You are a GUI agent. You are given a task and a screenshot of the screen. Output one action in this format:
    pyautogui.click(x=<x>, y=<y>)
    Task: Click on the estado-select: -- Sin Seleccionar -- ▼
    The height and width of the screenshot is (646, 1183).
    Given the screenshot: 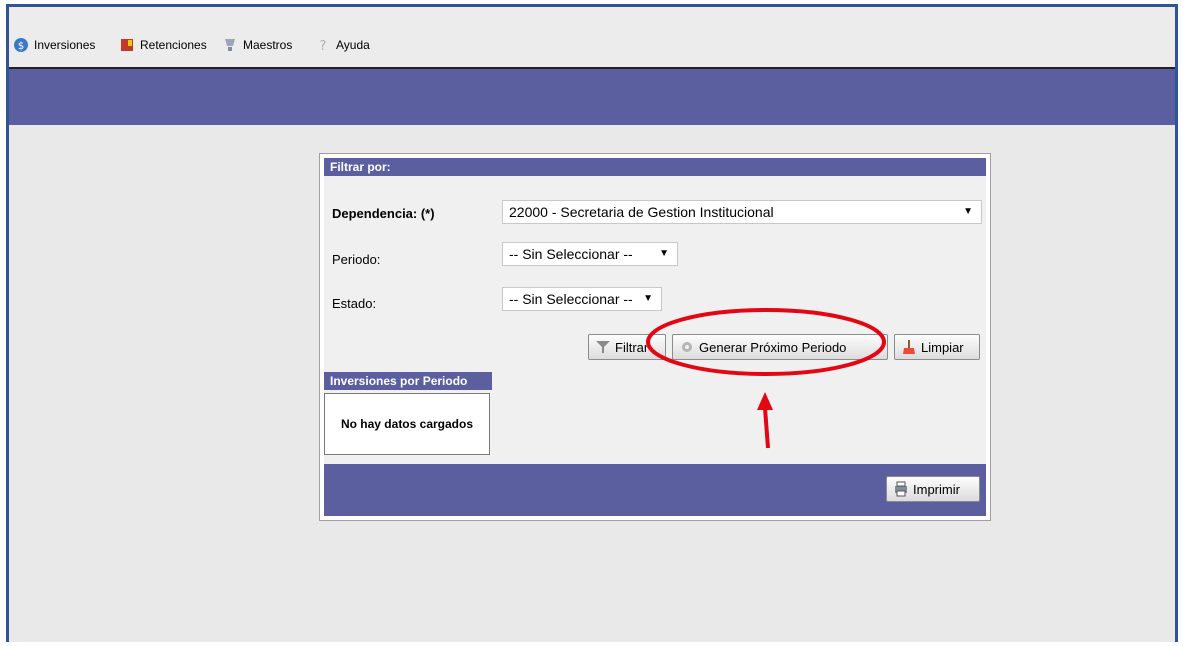 What is the action you would take?
    pyautogui.click(x=582, y=299)
    